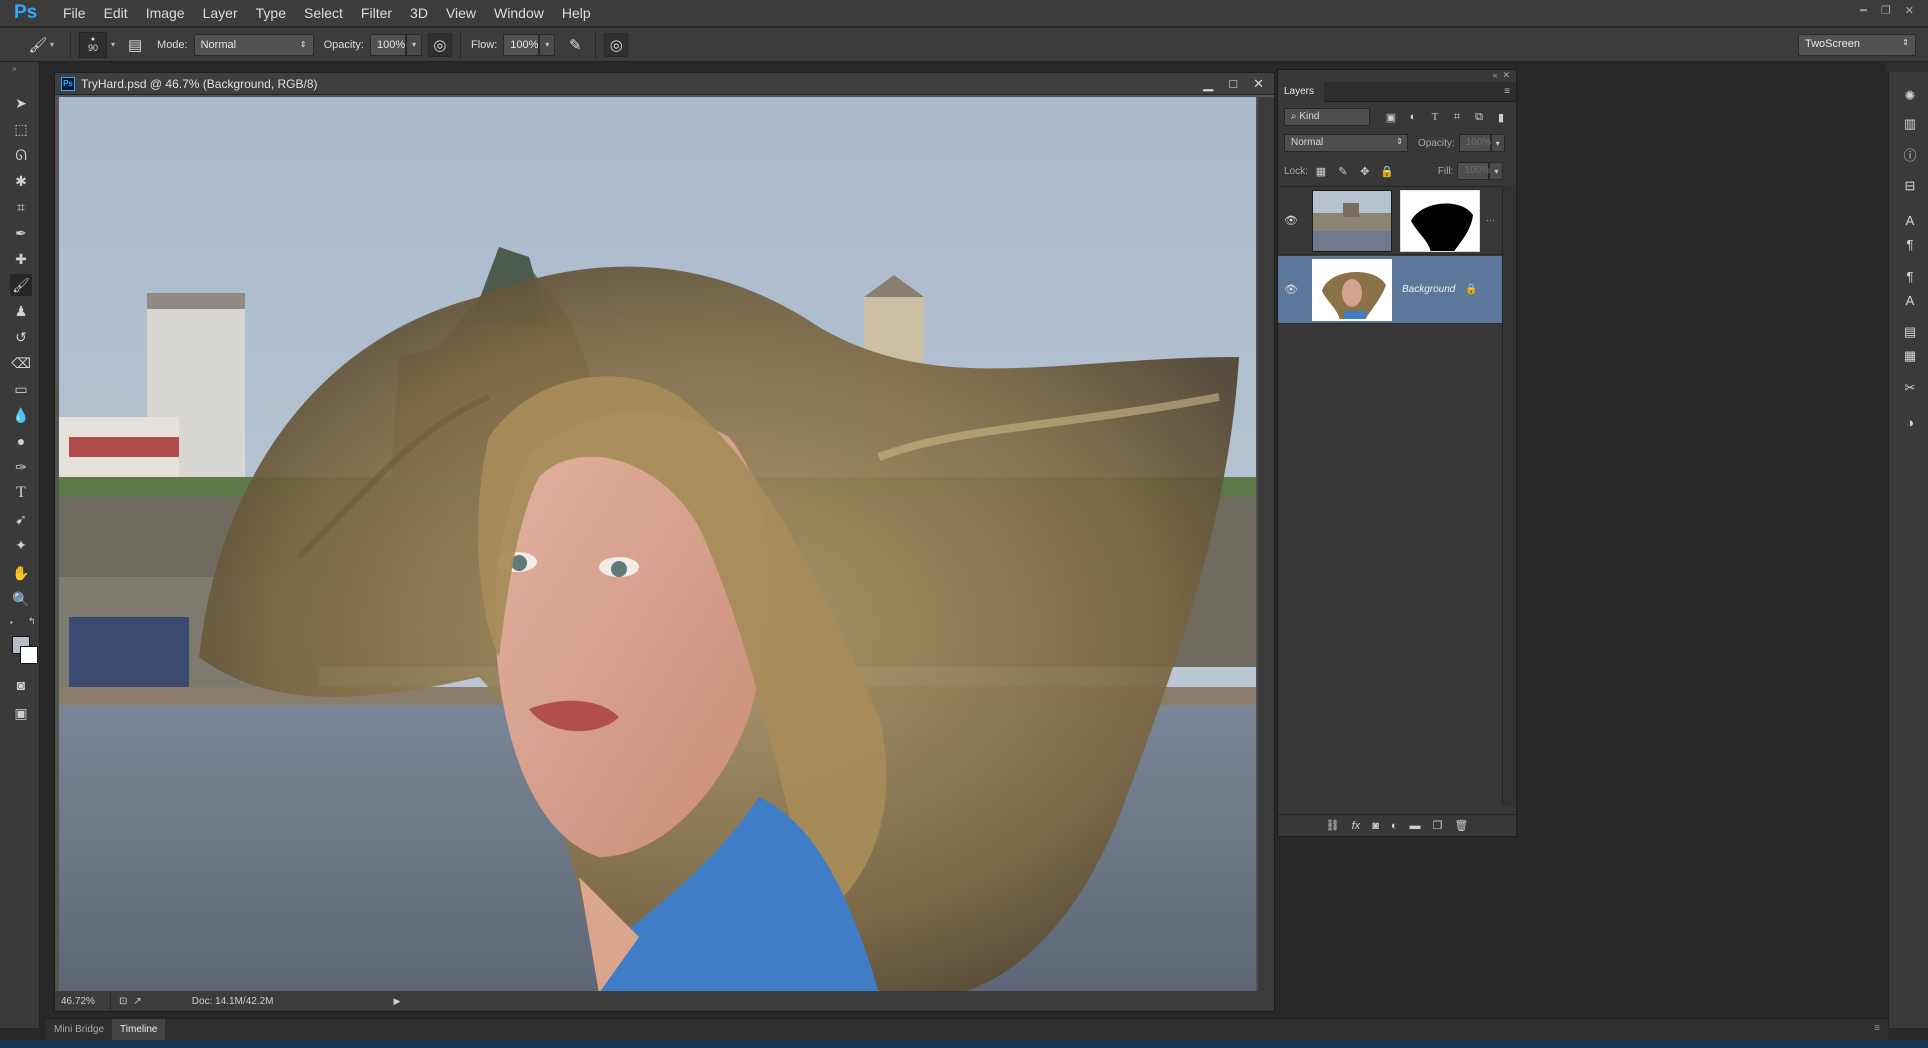  What do you see at coordinates (32, 621) in the screenshot?
I see `swap-colors-icon: ↰` at bounding box center [32, 621].